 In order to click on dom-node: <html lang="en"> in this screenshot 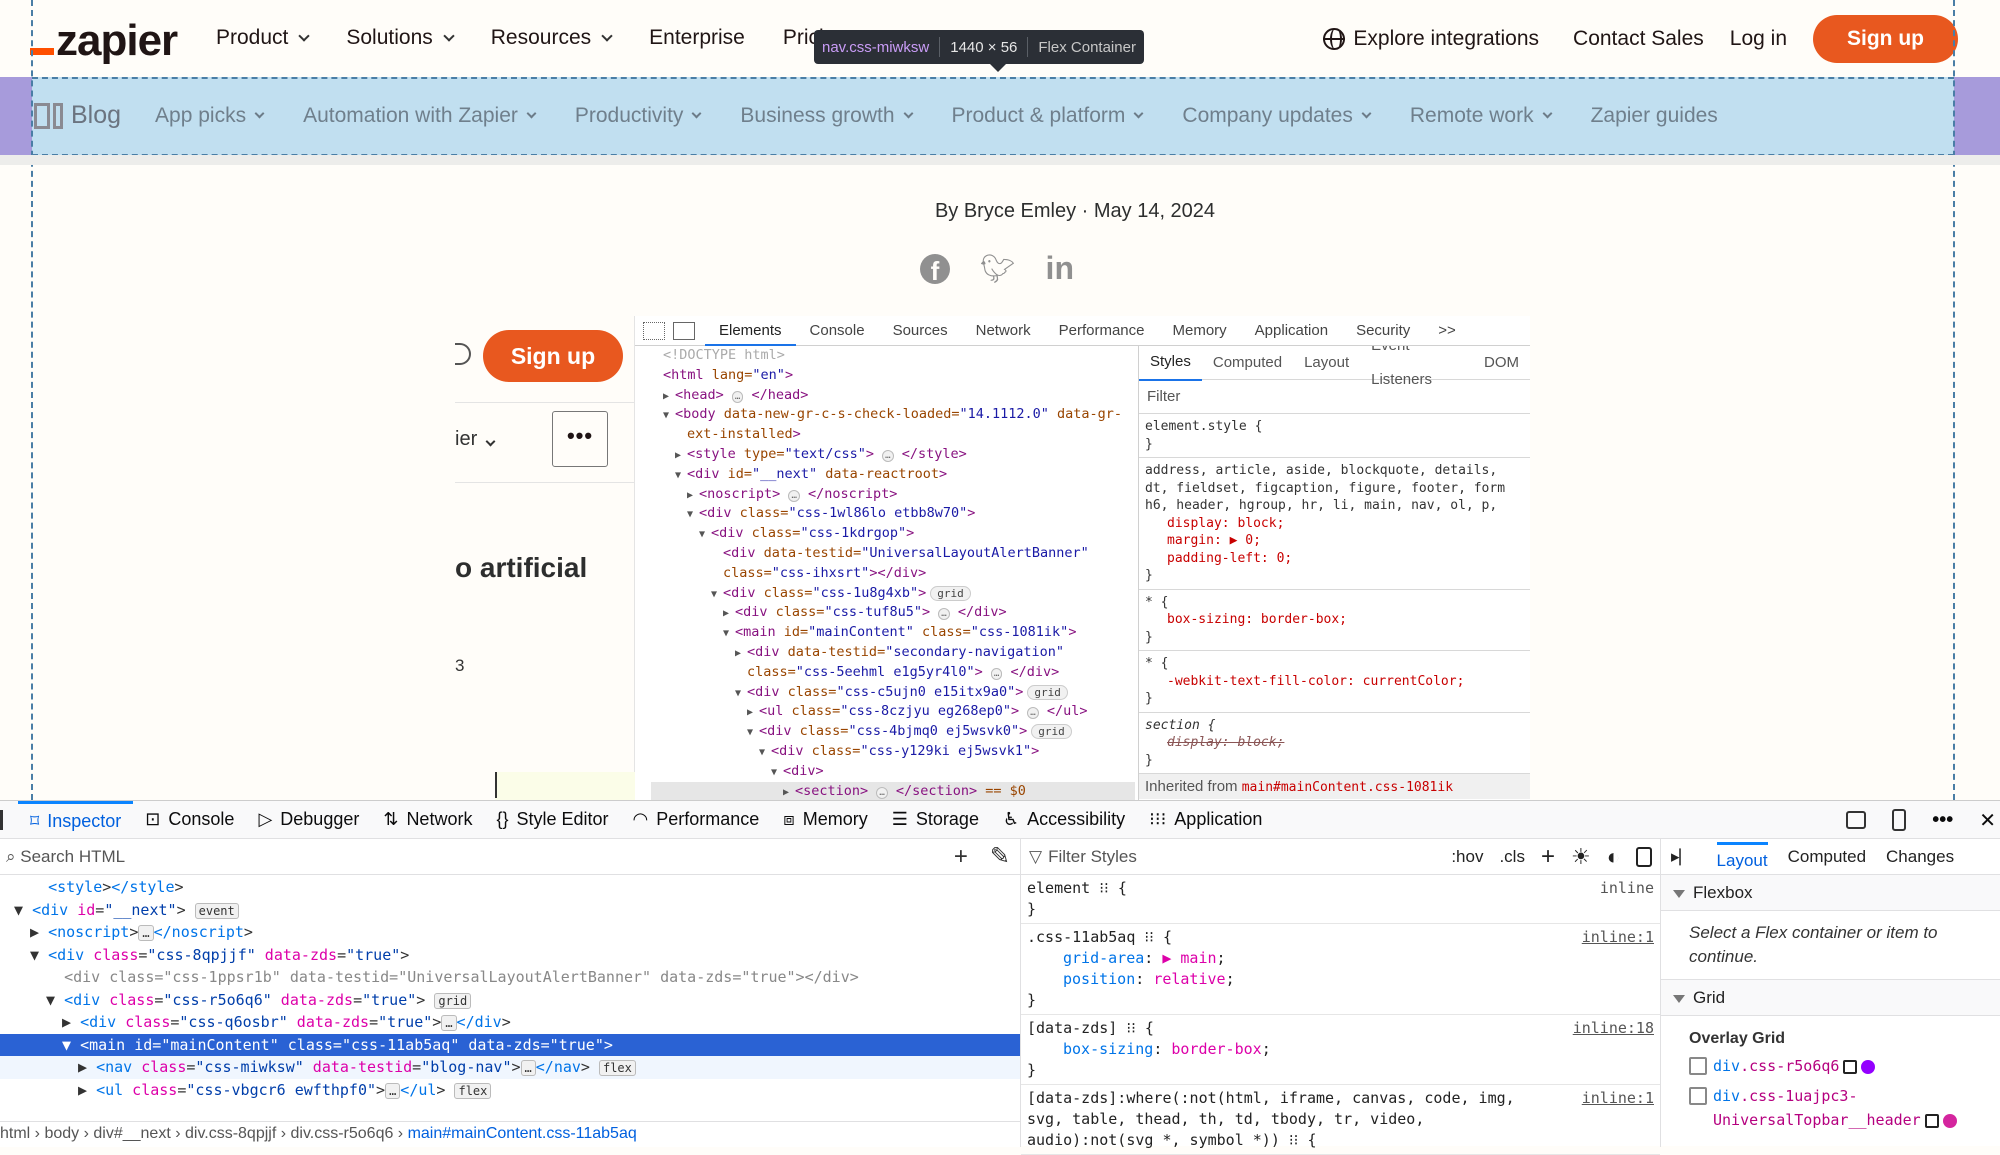, I will do `click(893, 376)`.